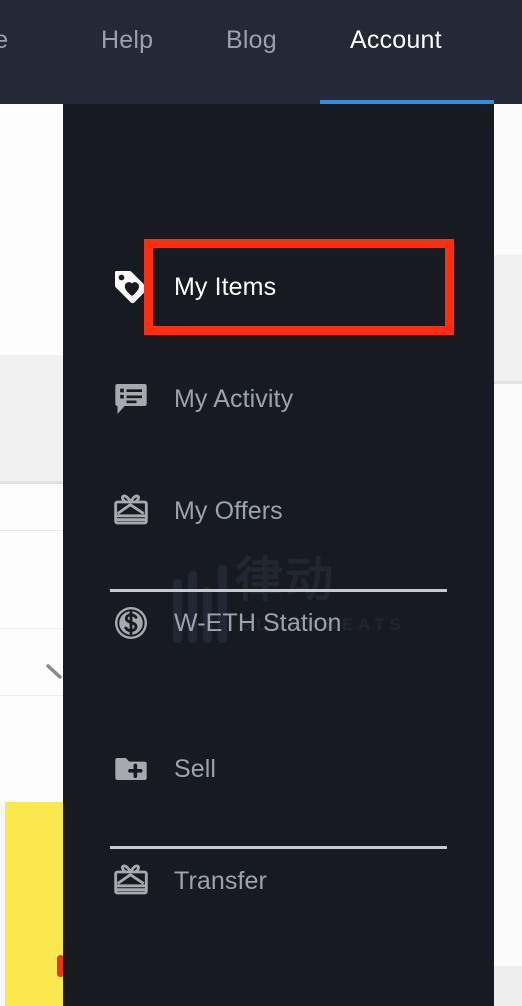  I want to click on menu-item-weth-station: W-ETH Station, so click(278, 623).